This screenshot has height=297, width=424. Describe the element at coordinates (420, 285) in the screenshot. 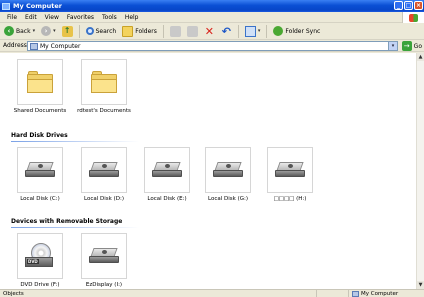

I see `scroll-down-button: ▼` at that location.